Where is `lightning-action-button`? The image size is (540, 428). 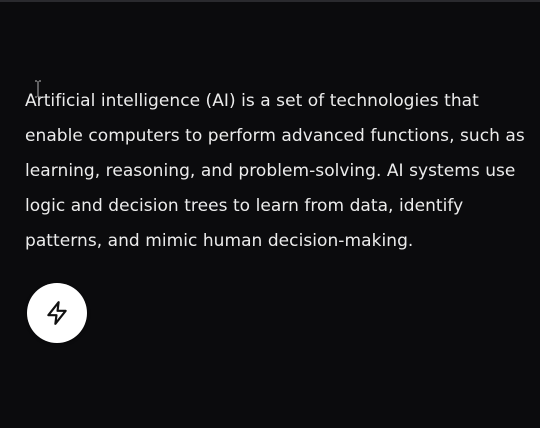 lightning-action-button is located at coordinates (57, 313).